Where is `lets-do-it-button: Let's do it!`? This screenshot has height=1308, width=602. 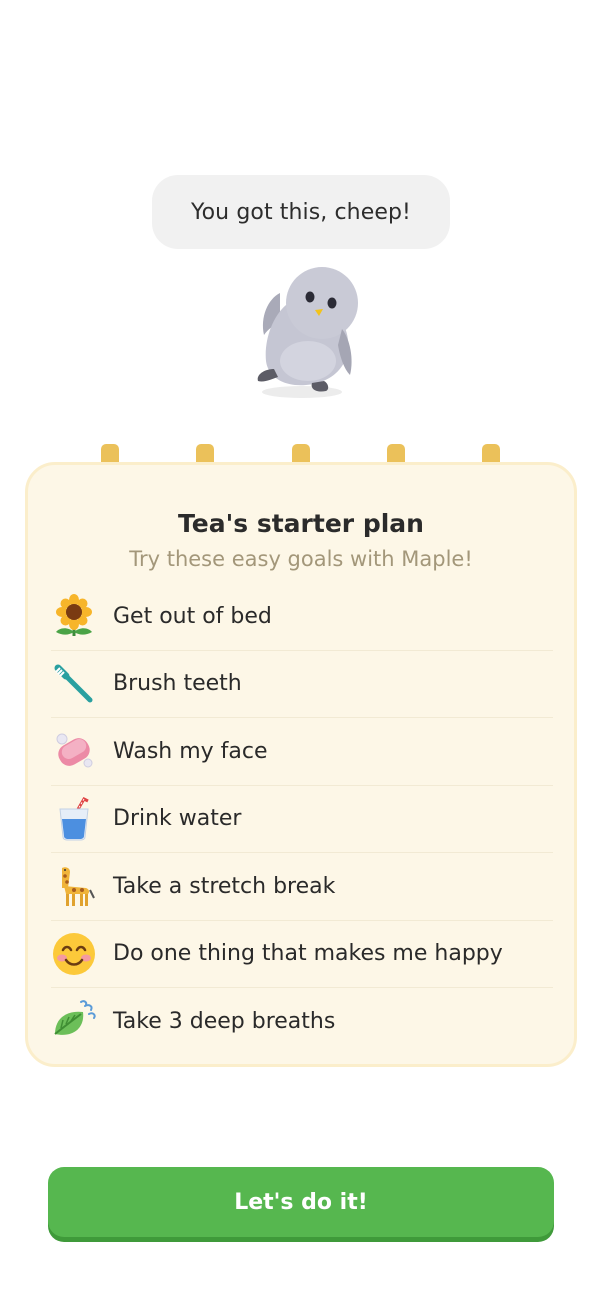 lets-do-it-button: Let's do it! is located at coordinates (301, 1202).